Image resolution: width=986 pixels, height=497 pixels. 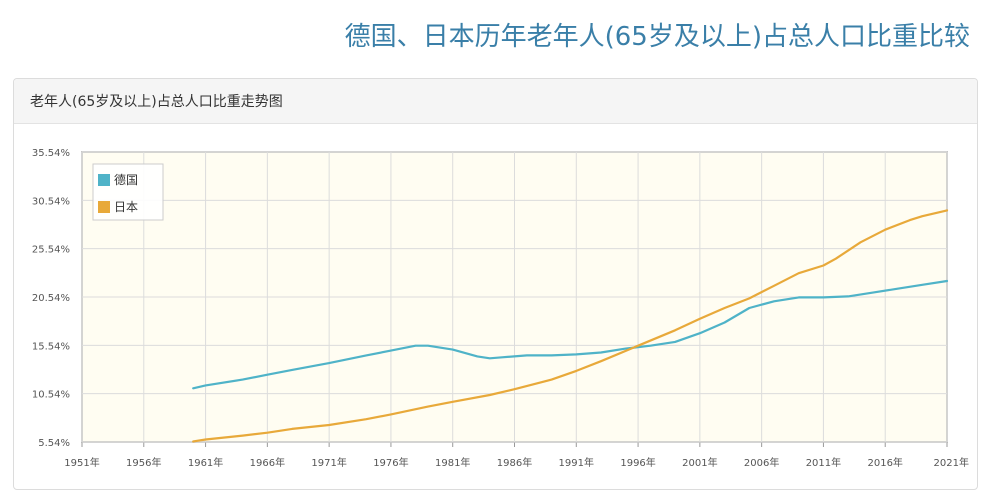 I want to click on x-tick-label: 1951年, so click(x=81, y=462).